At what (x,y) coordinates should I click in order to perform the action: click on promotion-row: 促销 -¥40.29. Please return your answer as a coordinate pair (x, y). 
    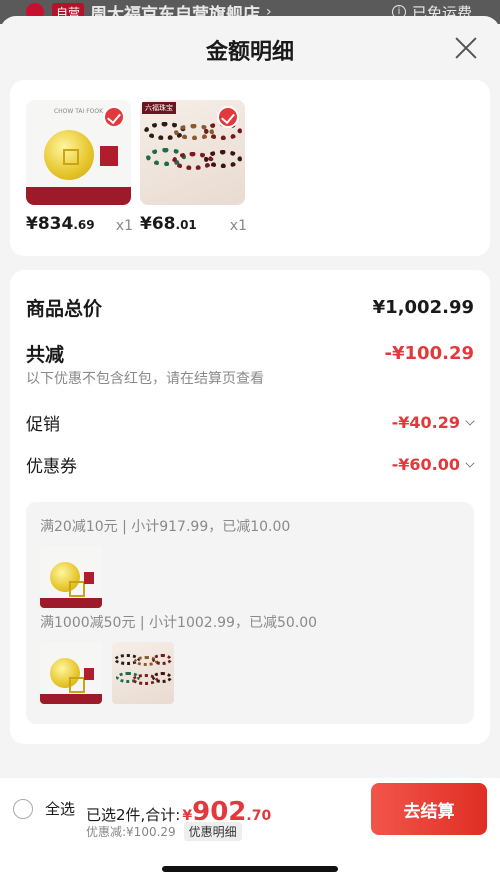
    Looking at the image, I should click on (250, 422).